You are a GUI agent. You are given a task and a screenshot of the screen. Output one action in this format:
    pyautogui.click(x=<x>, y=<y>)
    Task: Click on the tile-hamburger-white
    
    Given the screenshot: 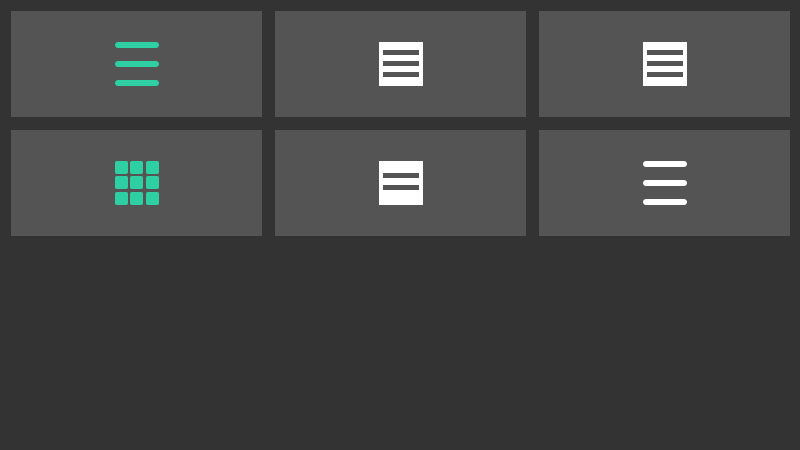 What is the action you would take?
    pyautogui.click(x=664, y=183)
    